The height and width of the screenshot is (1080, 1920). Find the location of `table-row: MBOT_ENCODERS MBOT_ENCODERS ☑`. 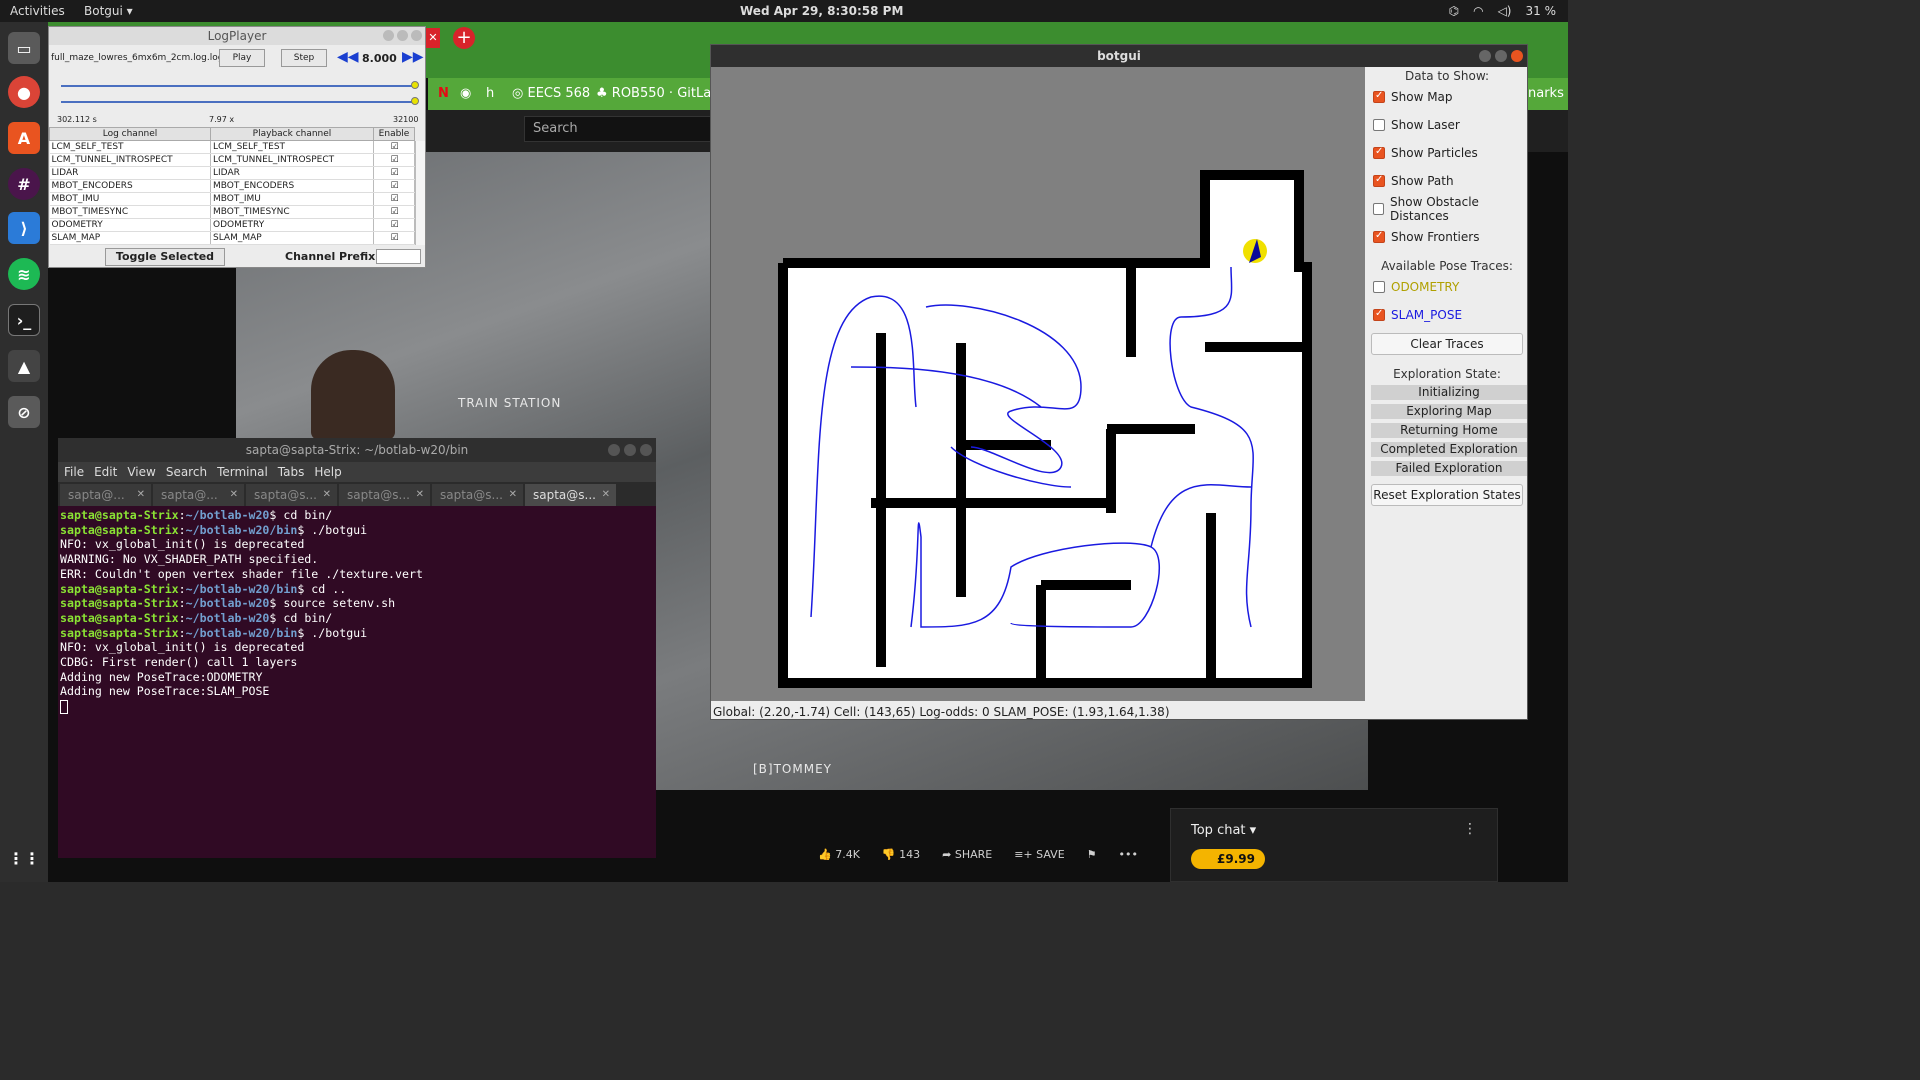

table-row: MBOT_ENCODERS MBOT_ENCODERS ☑ is located at coordinates (232, 186).